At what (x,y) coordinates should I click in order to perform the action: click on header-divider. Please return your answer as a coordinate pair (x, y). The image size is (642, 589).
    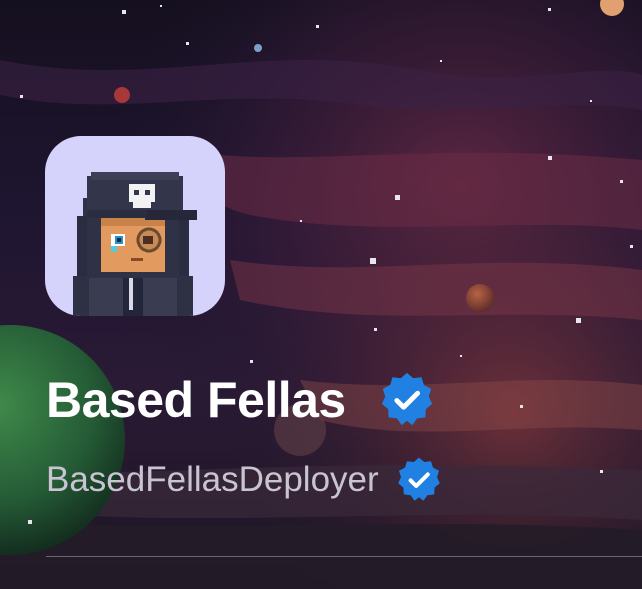
    Looking at the image, I should click on (344, 556).